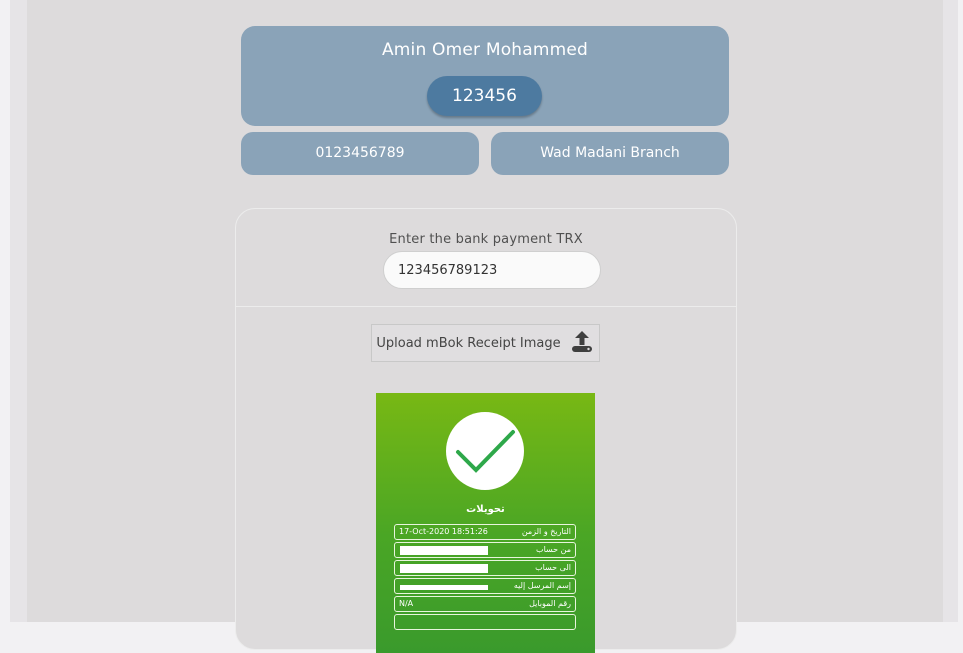 The image size is (963, 653). I want to click on check-icon, so click(485, 451).